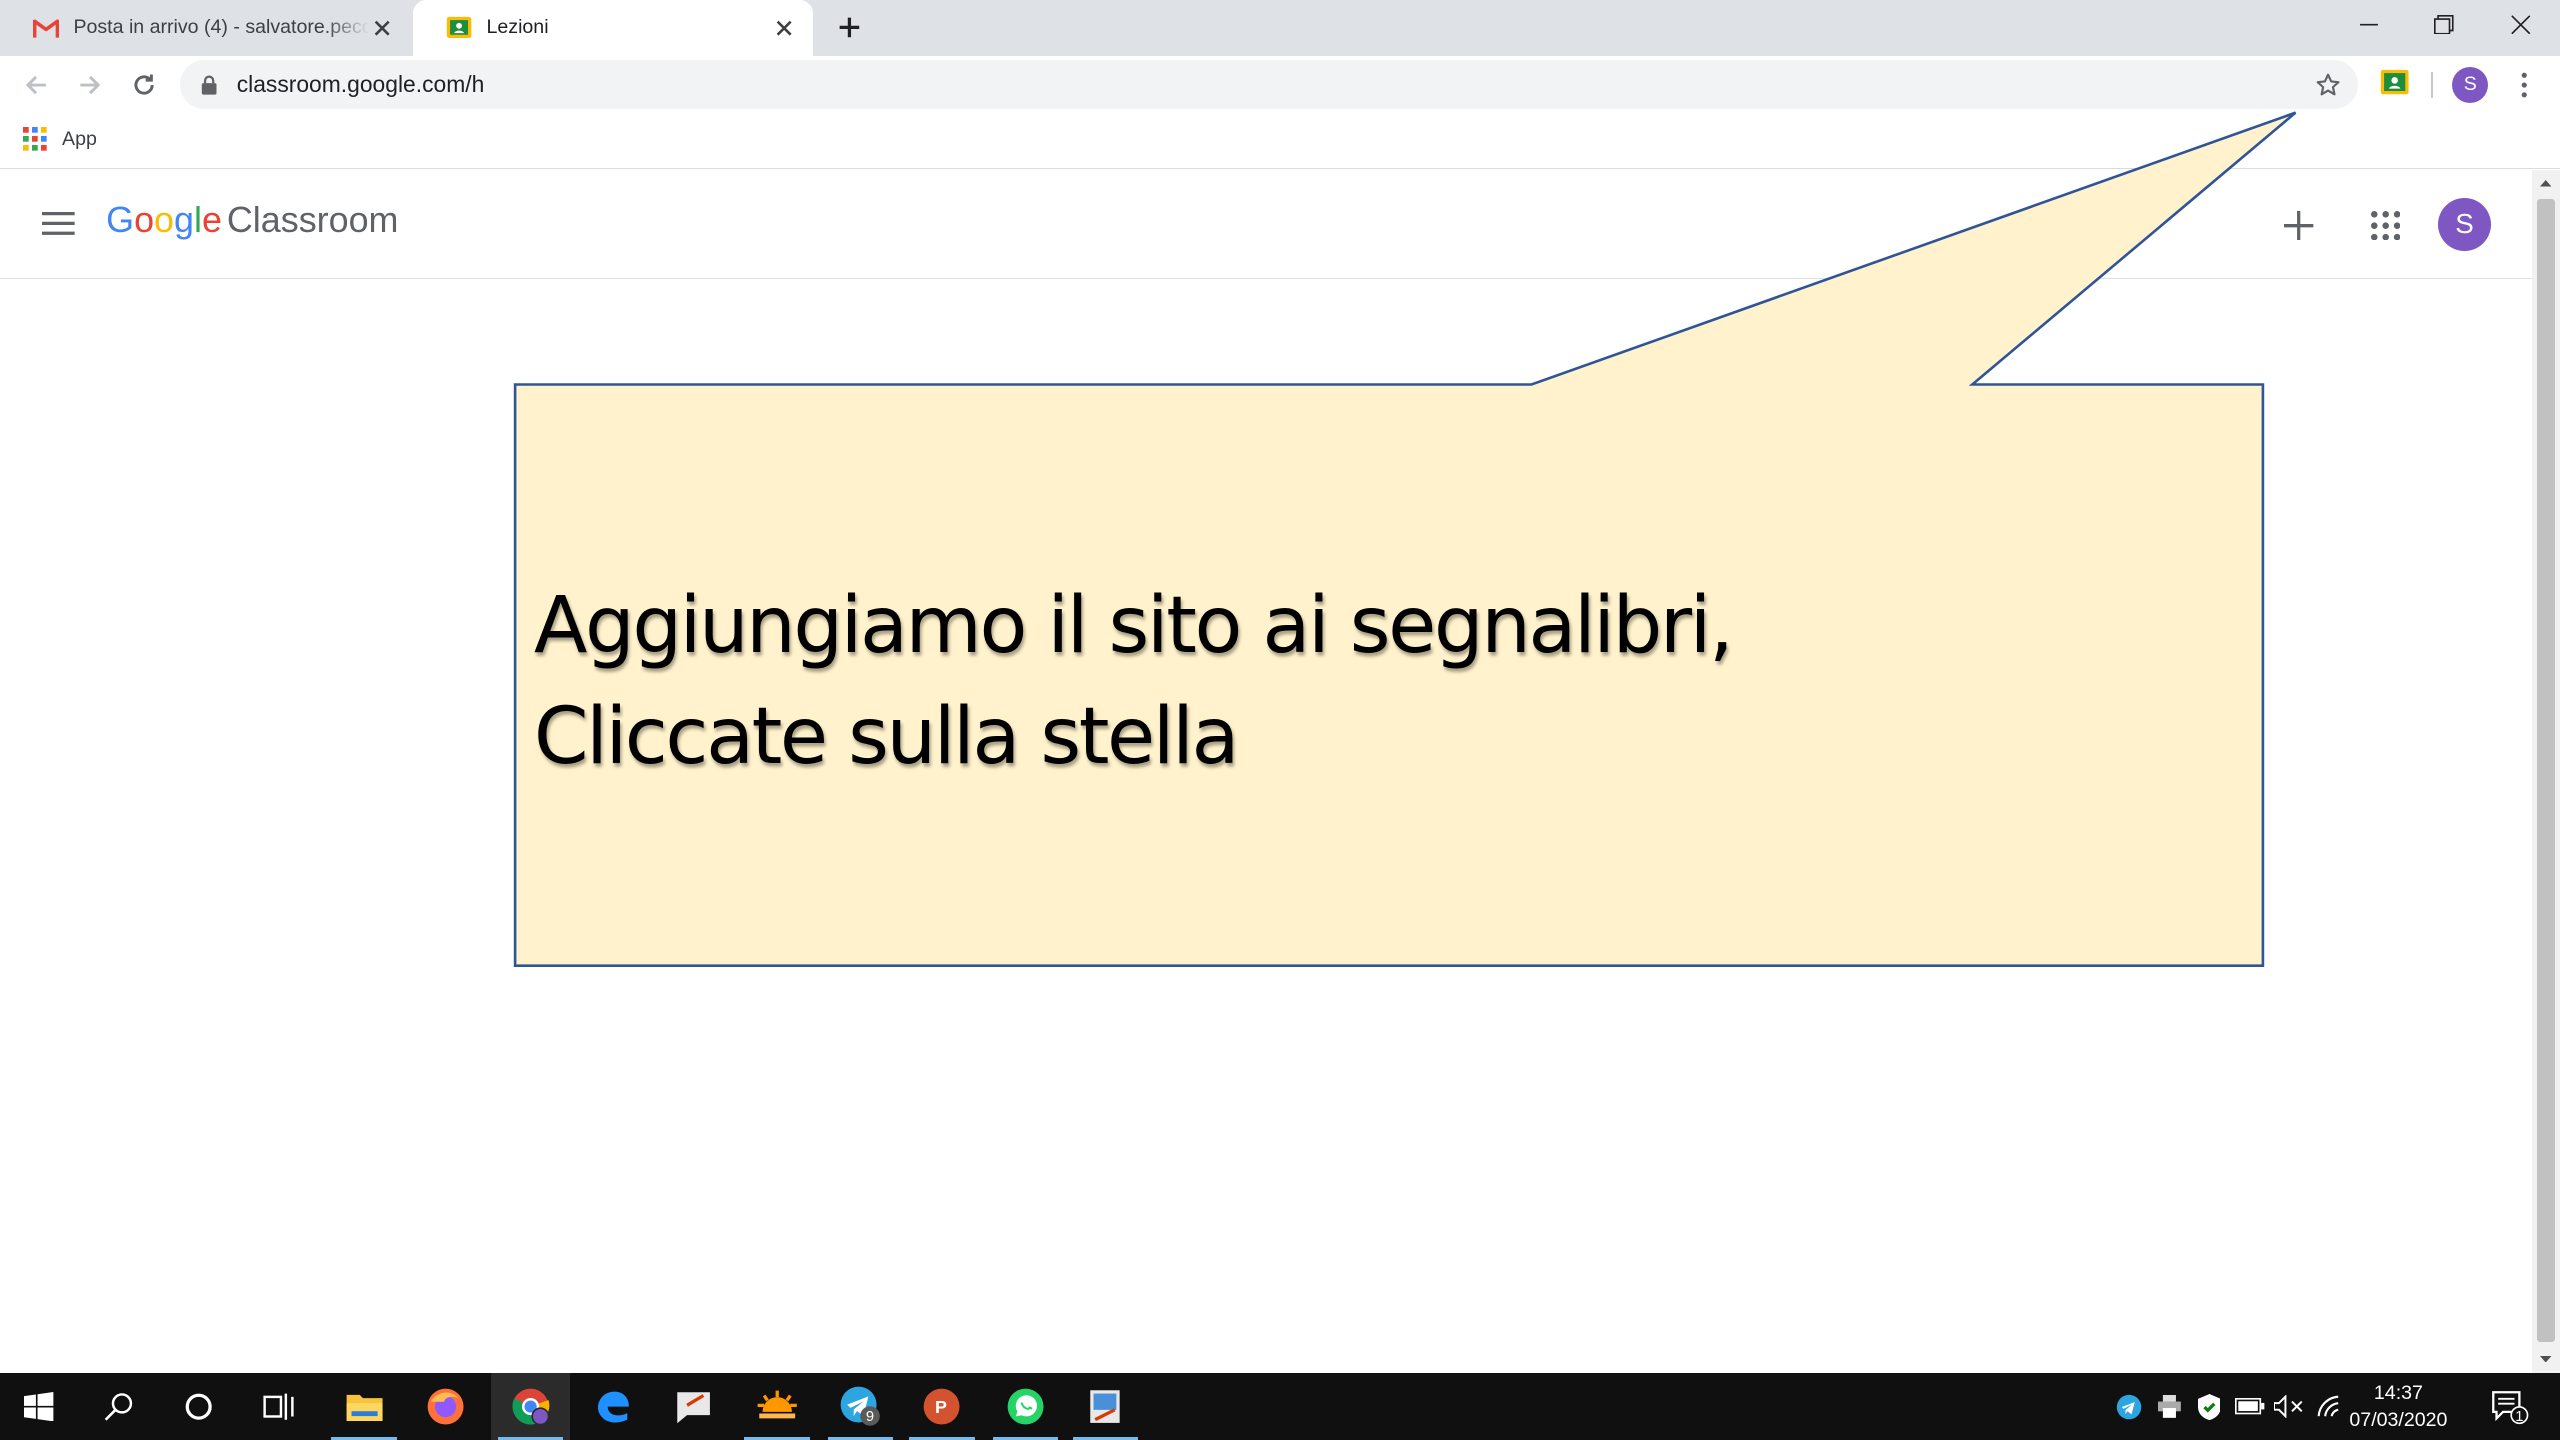 Image resolution: width=2560 pixels, height=1440 pixels. Describe the element at coordinates (1025, 1406) in the screenshot. I see `whatsapp-icon` at that location.